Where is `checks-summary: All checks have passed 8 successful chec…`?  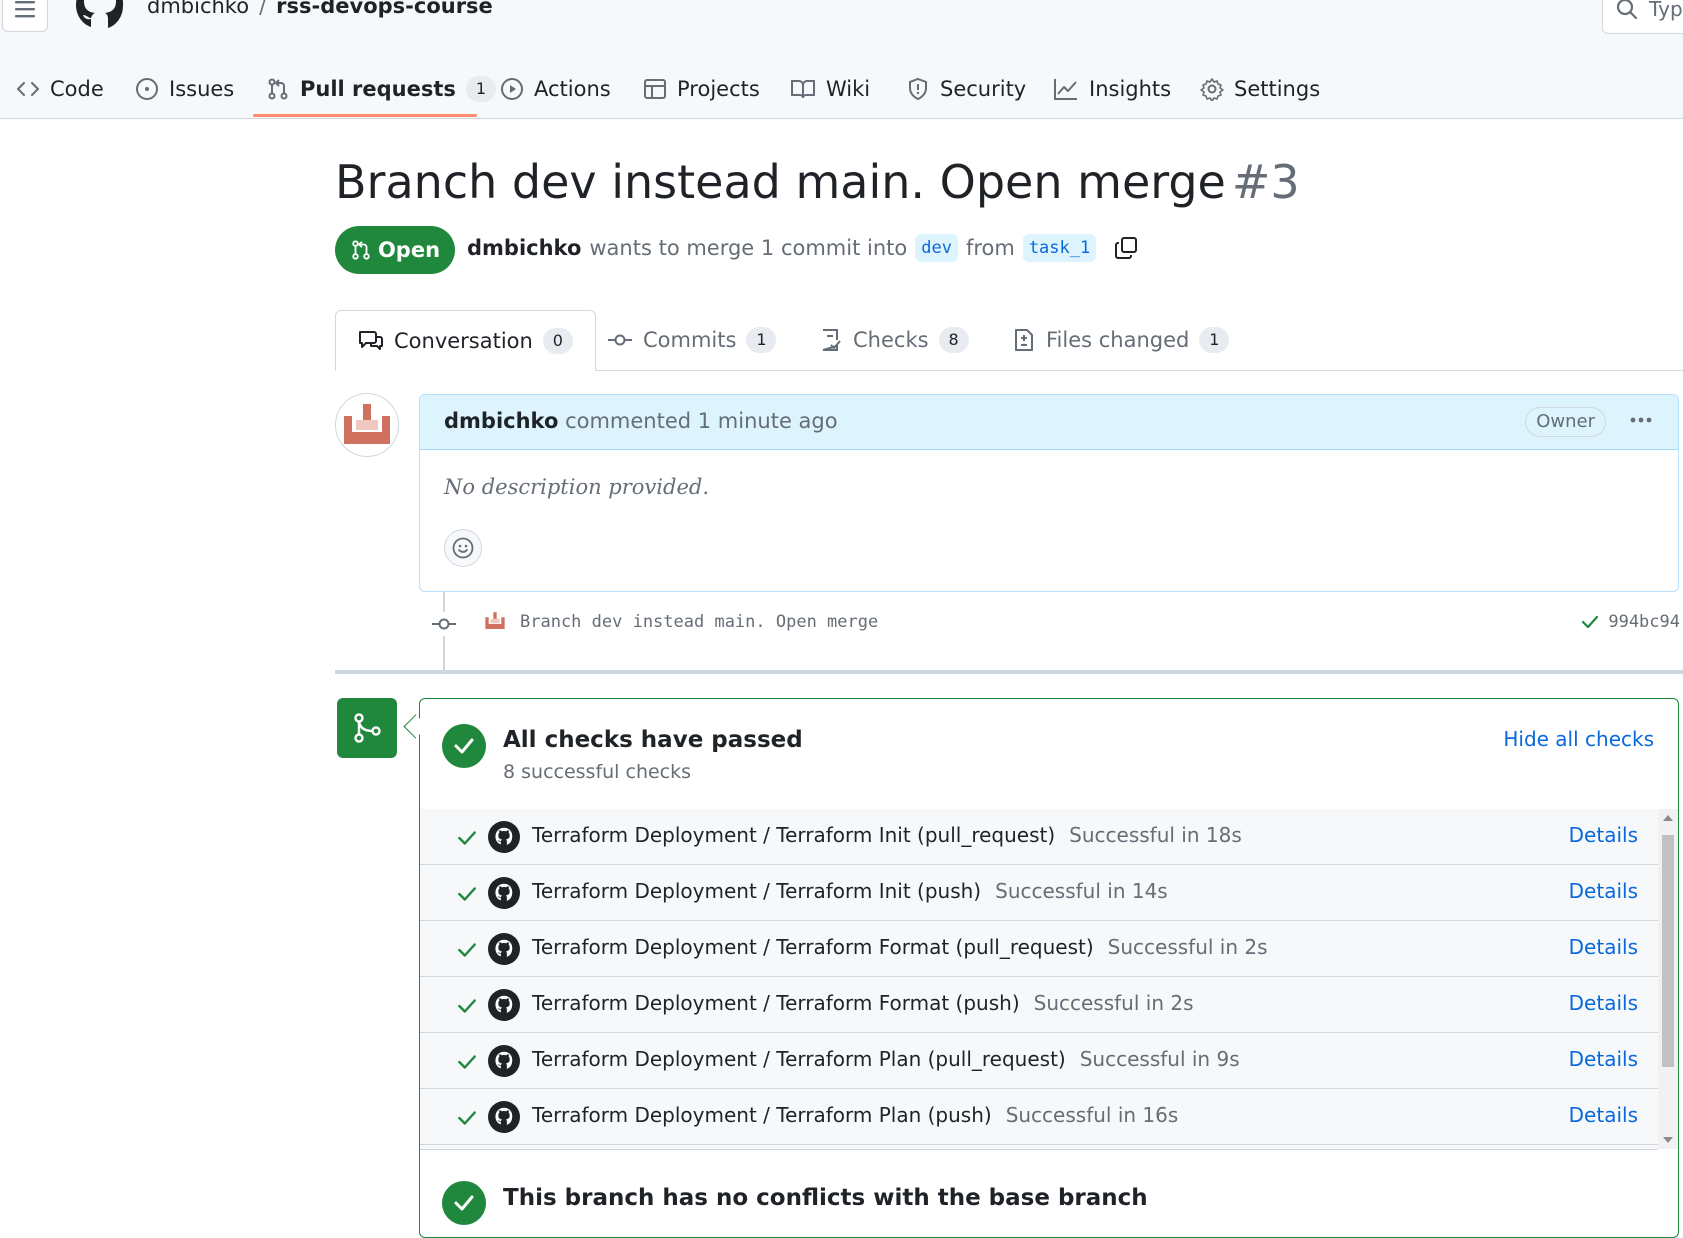 checks-summary: All checks have passed 8 successful chec… is located at coordinates (1049, 754).